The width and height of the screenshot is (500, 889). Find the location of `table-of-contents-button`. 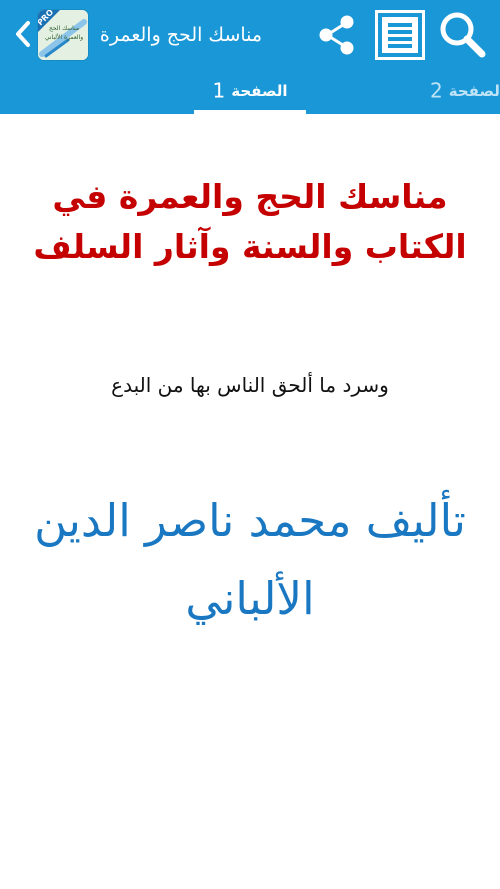

table-of-contents-button is located at coordinates (400, 35).